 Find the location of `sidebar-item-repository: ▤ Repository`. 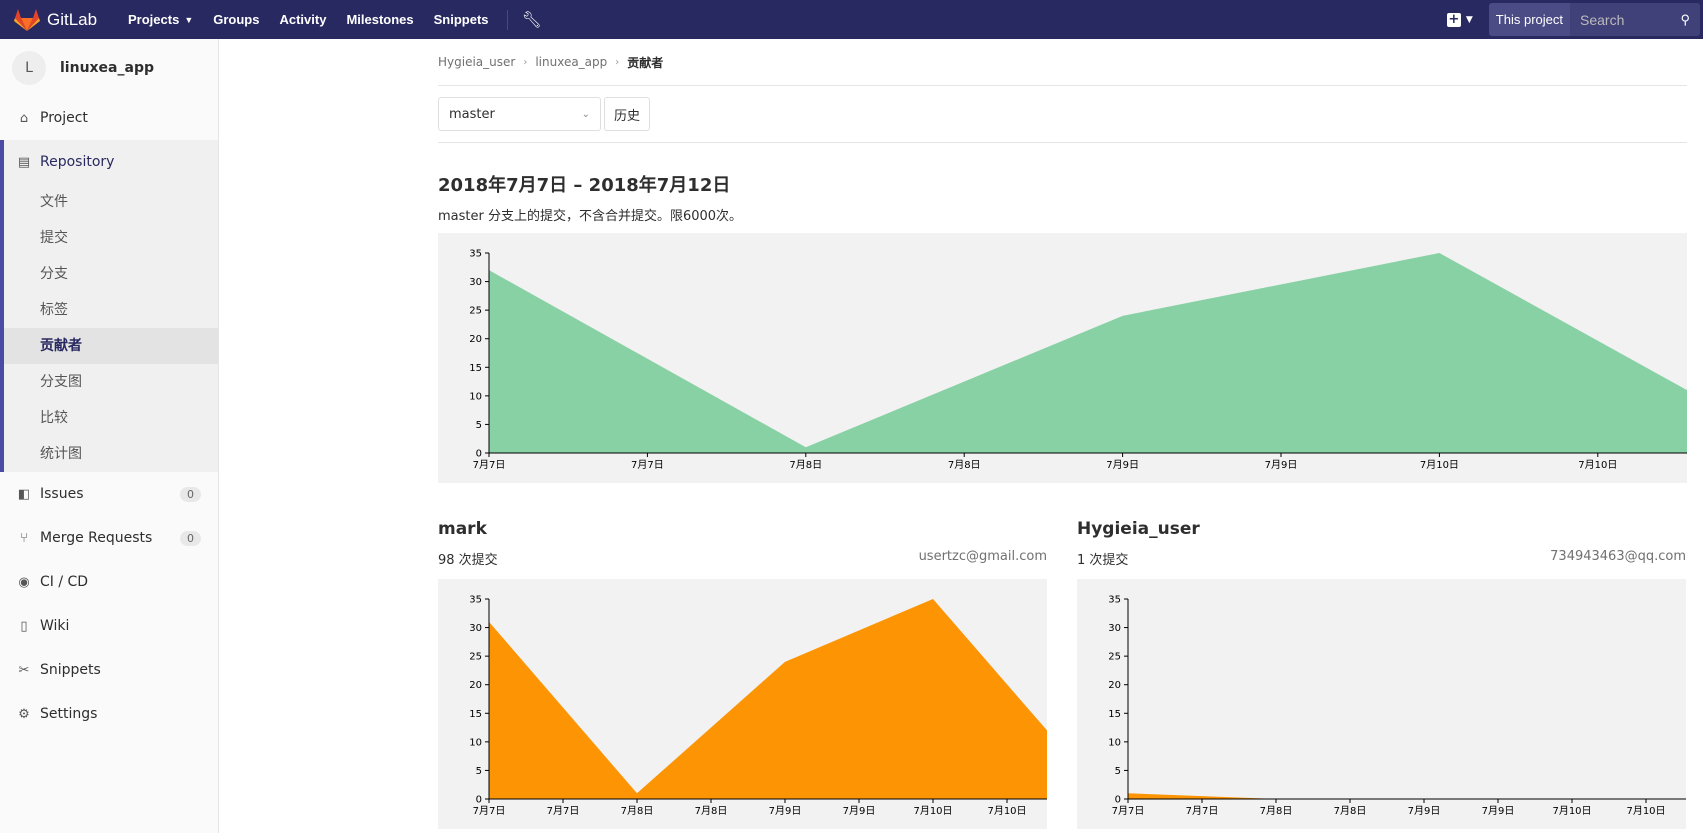

sidebar-item-repository: ▤ Repository is located at coordinates (111, 162).